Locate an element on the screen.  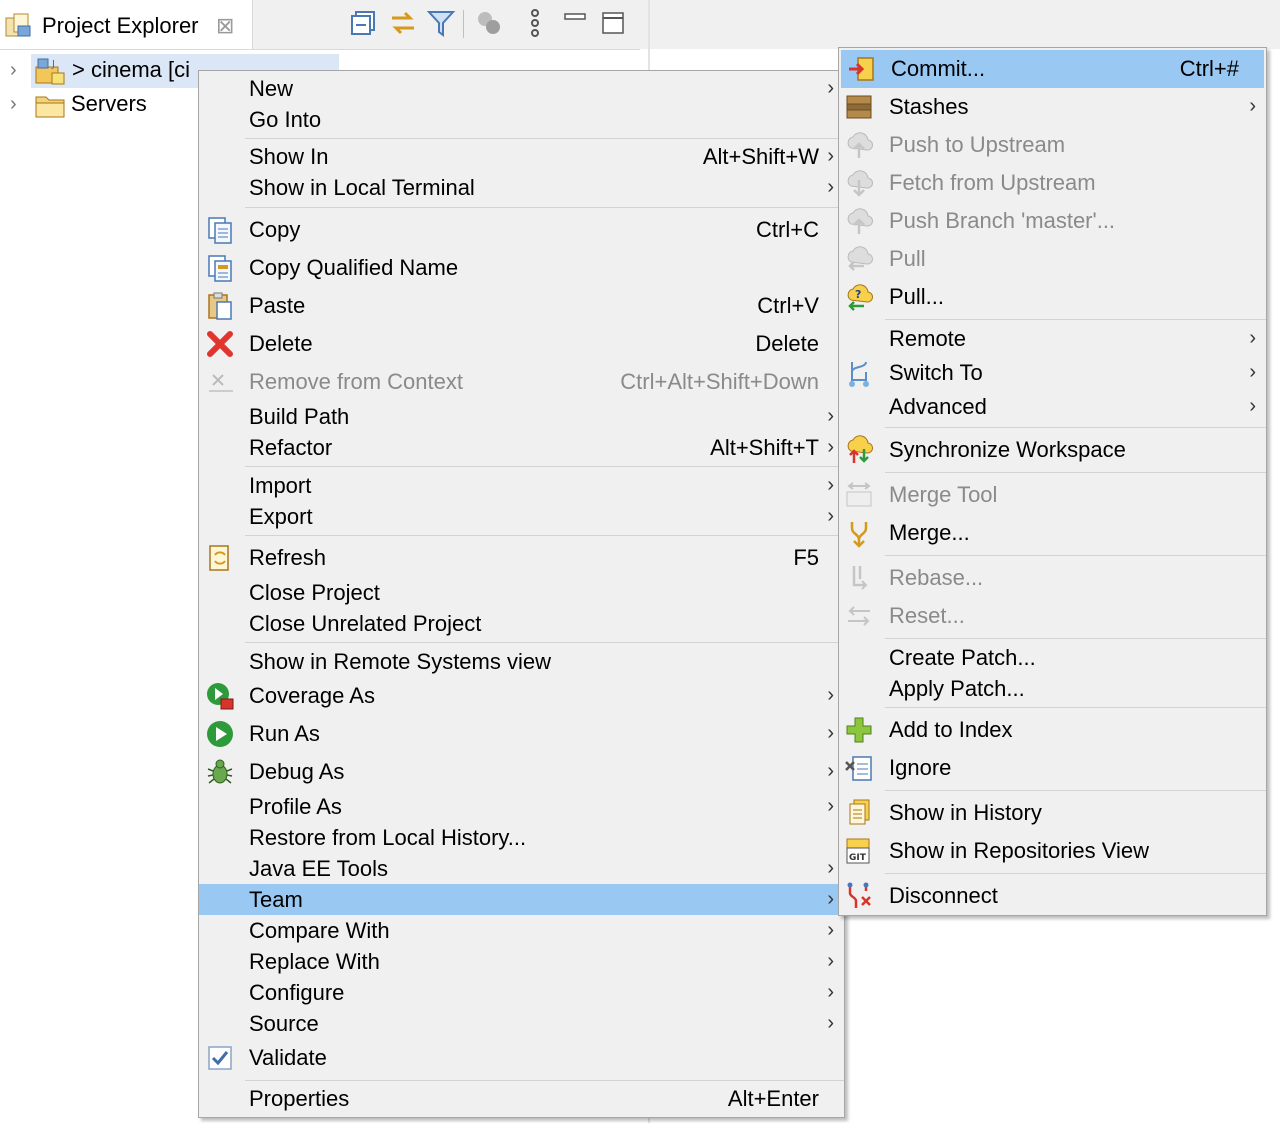
minimize-icon is located at coordinates (575, 23).